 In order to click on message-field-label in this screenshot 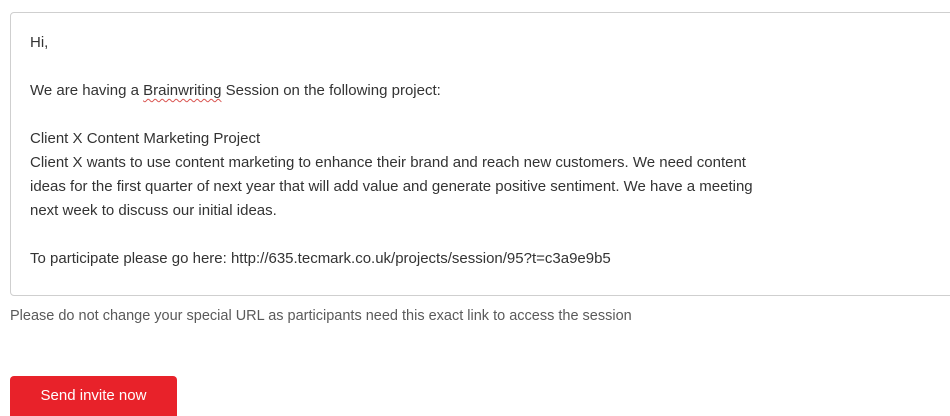, I will do `click(90, 2)`.